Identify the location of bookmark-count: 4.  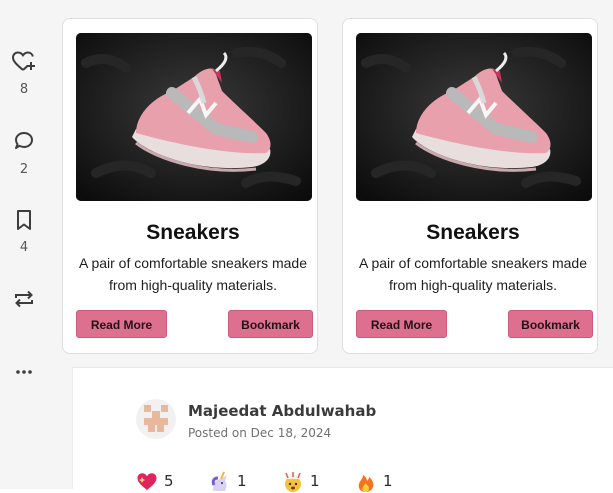
(24, 247).